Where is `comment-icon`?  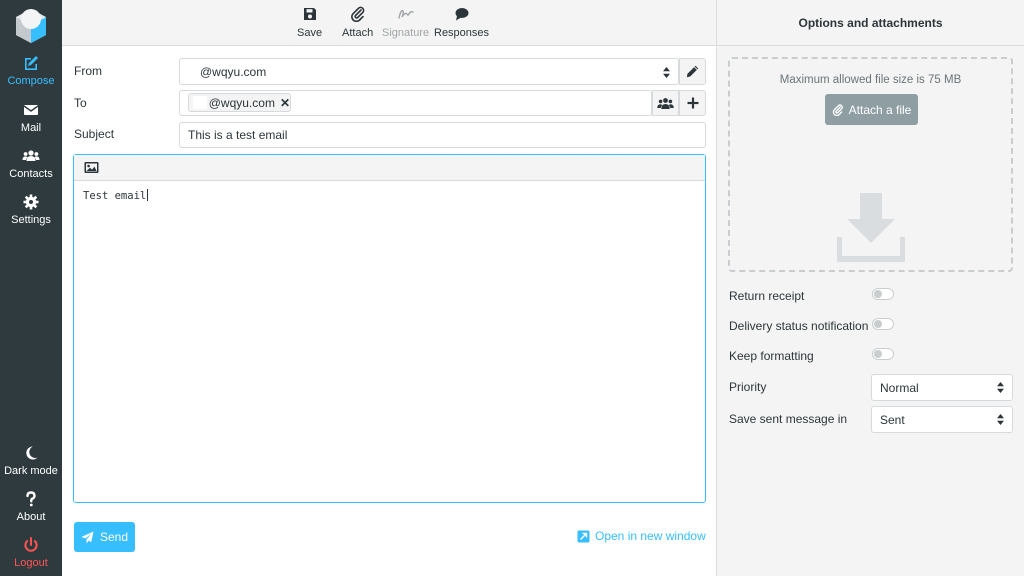 comment-icon is located at coordinates (462, 14).